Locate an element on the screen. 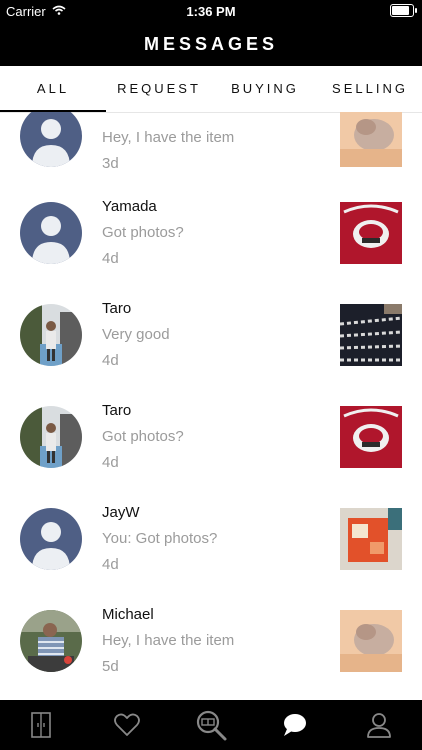  chat-bubble-icon is located at coordinates (295, 725).